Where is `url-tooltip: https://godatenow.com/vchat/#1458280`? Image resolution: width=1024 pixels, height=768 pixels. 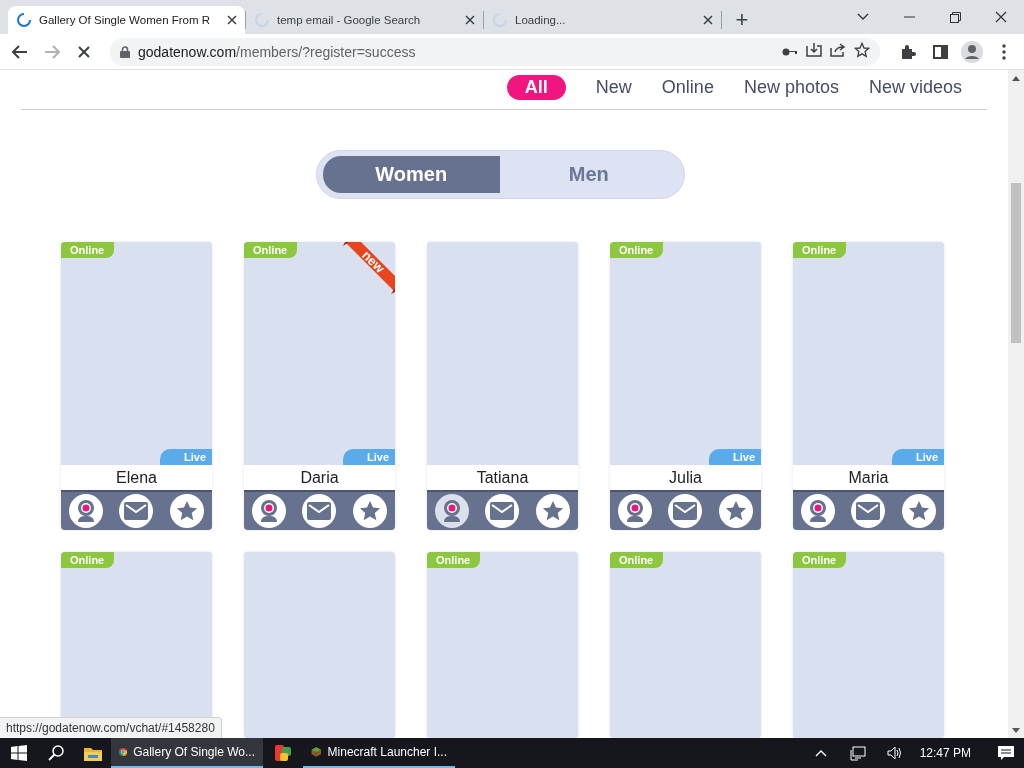 url-tooltip: https://godatenow.com/vchat/#1458280 is located at coordinates (111, 727).